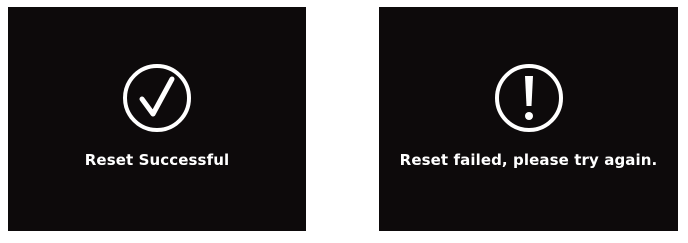  I want to click on exclamation-circle-icon, so click(529, 98).